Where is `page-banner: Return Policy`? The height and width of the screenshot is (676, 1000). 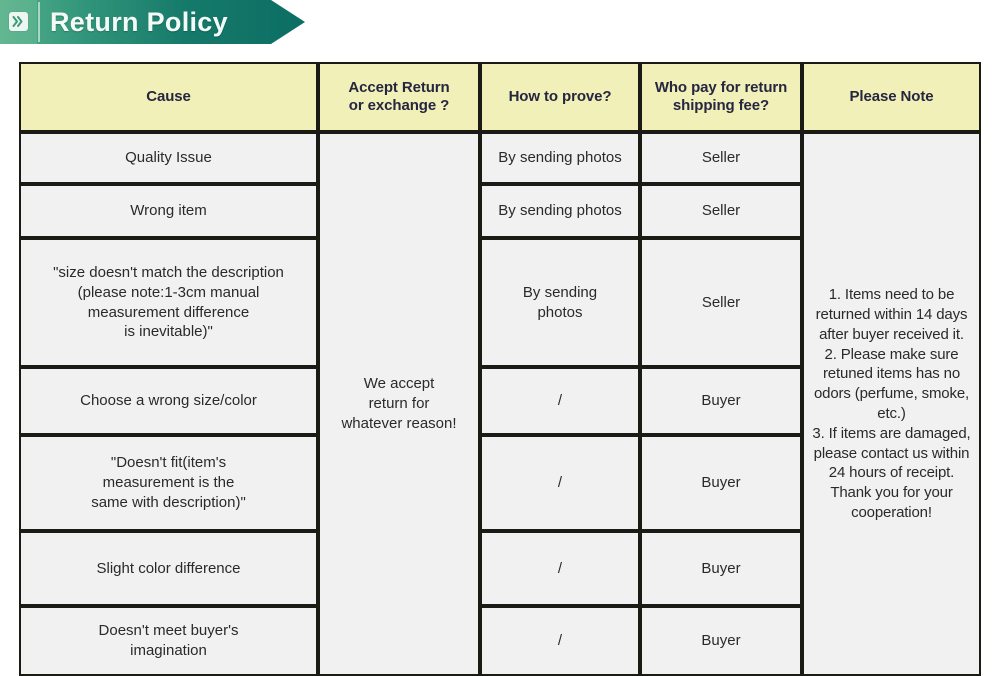 page-banner: Return Policy is located at coordinates (152, 22).